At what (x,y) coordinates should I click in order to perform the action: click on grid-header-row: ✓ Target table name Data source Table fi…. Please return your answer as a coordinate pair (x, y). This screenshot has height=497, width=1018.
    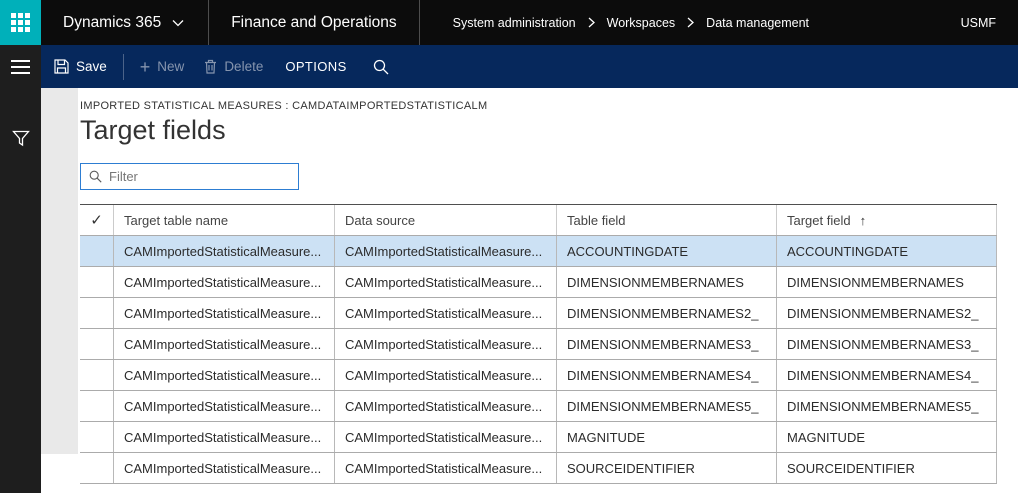
    Looking at the image, I should click on (538, 220).